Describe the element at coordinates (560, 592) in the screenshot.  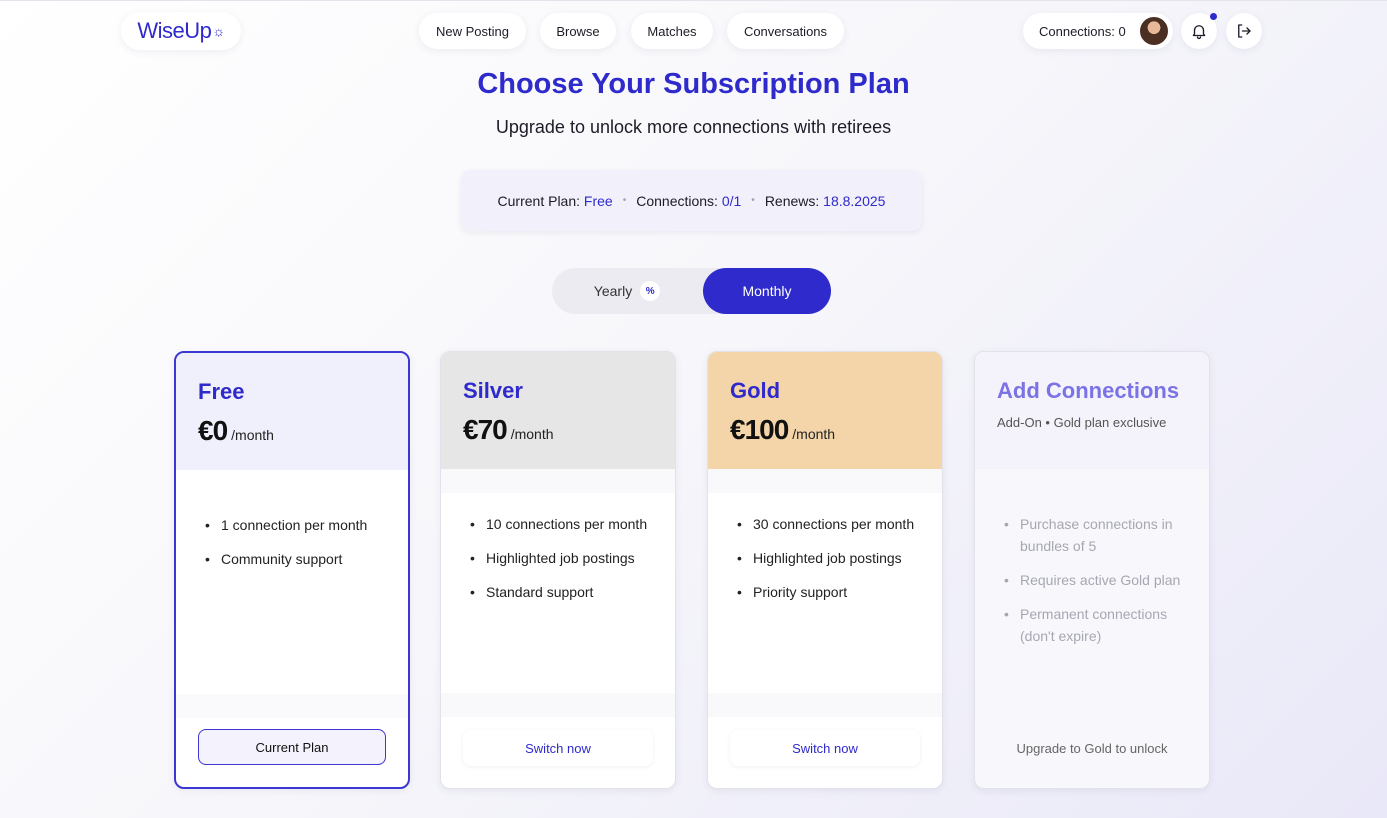
I see `feature-item: Standard support` at that location.